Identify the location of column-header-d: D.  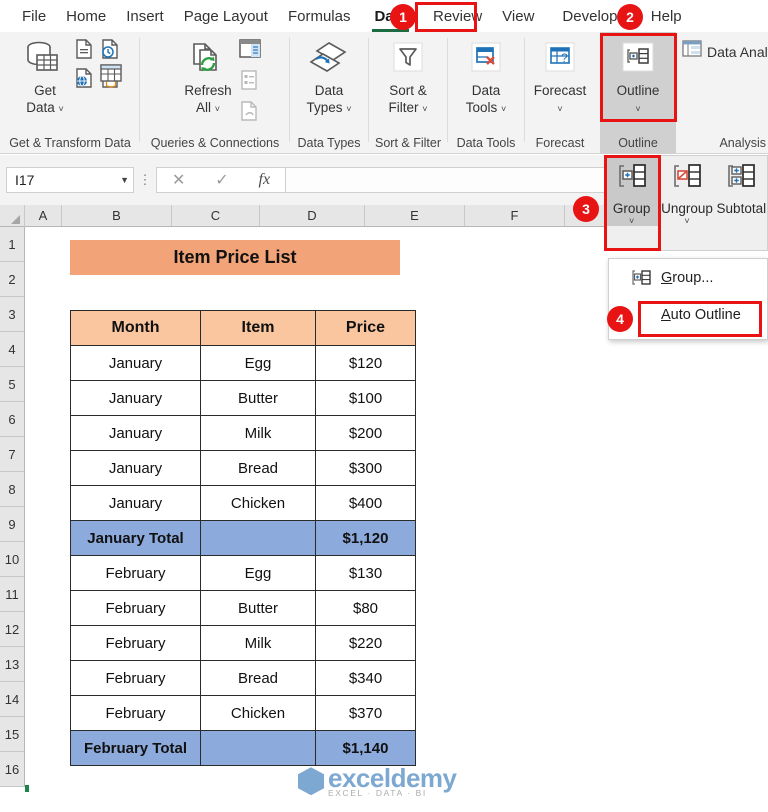
(312, 215).